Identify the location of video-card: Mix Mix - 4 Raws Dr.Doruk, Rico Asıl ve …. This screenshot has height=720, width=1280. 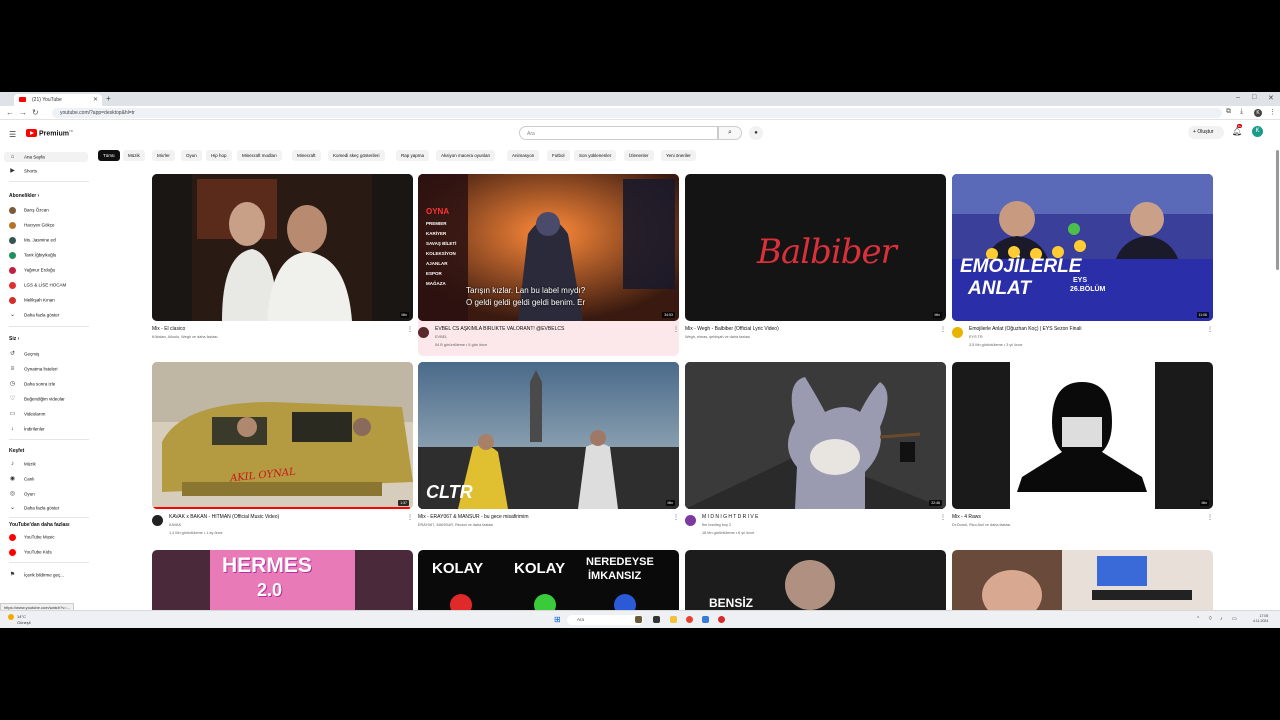
(1082, 452).